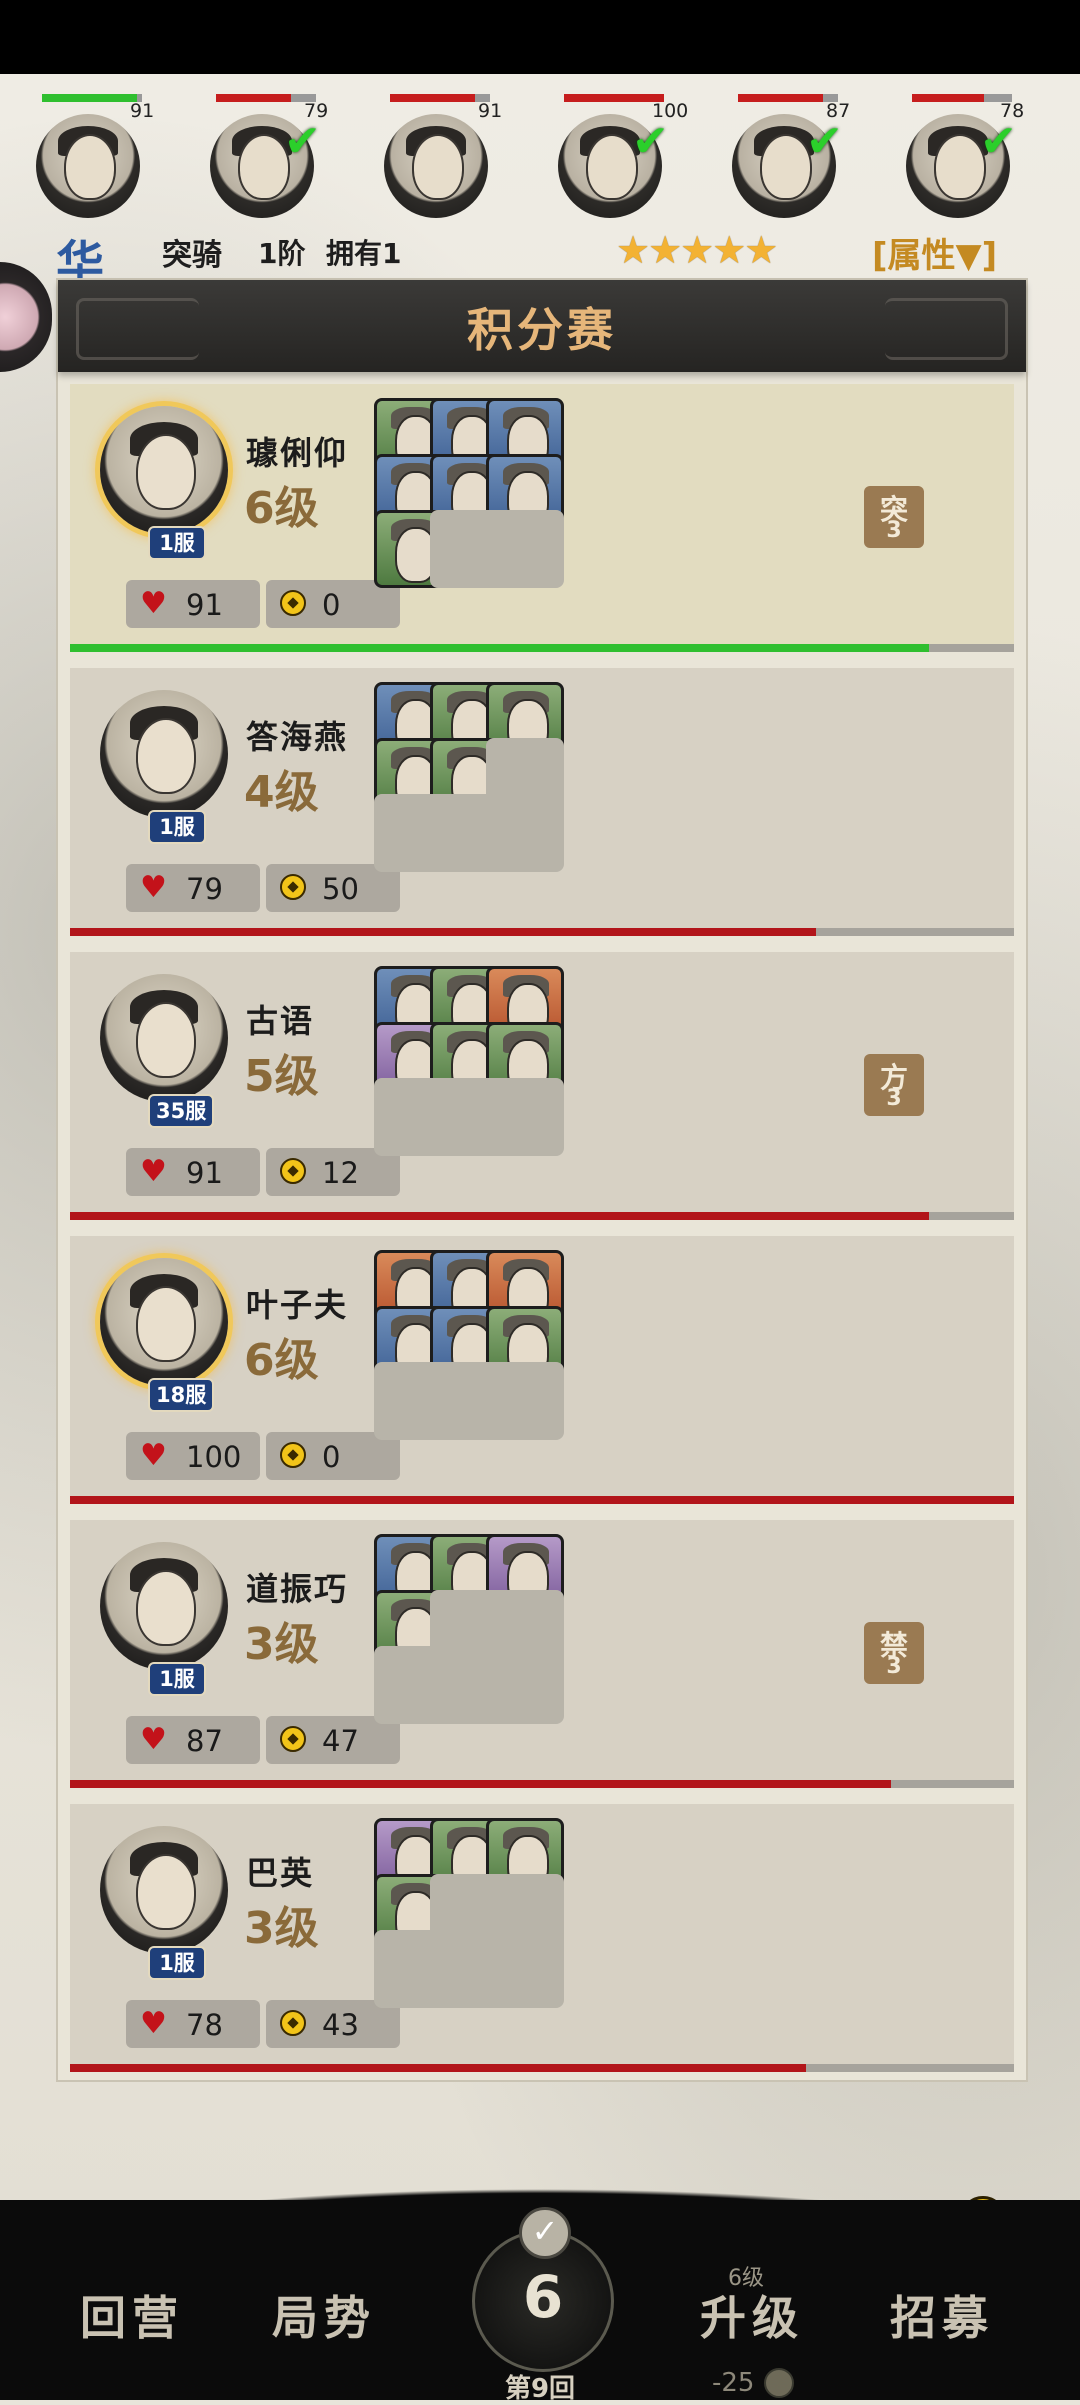 This screenshot has width=1080, height=2405. Describe the element at coordinates (181, 1395) in the screenshot. I see `server-badge: 18服` at that location.